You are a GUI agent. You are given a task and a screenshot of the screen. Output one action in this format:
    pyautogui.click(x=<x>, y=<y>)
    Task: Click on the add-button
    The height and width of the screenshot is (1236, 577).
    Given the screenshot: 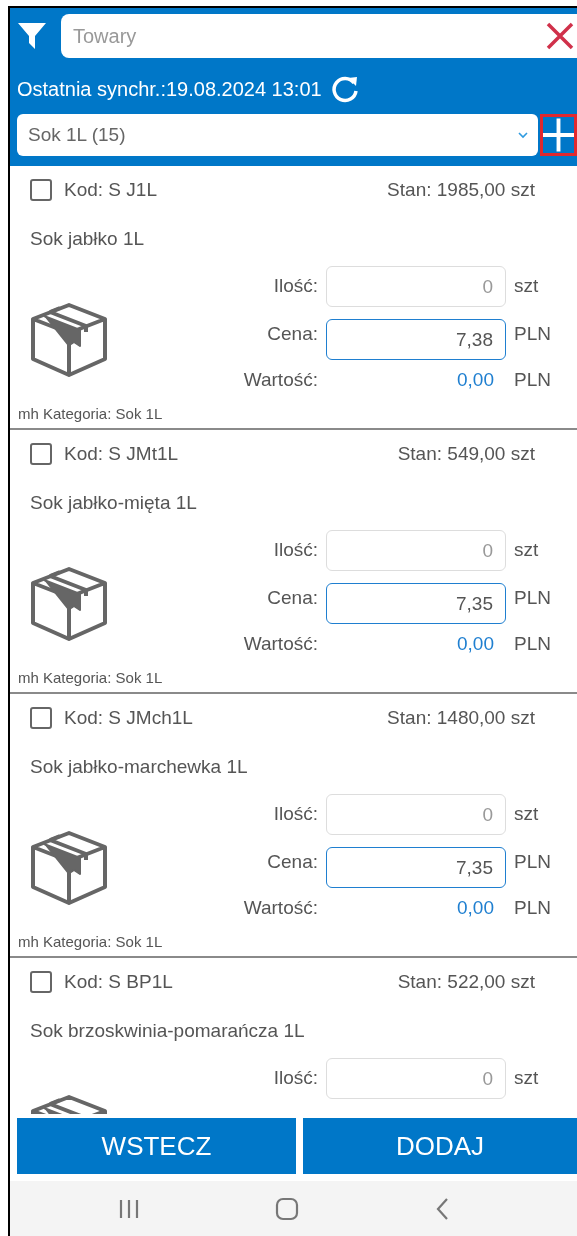 What is the action you would take?
    pyautogui.click(x=558, y=135)
    